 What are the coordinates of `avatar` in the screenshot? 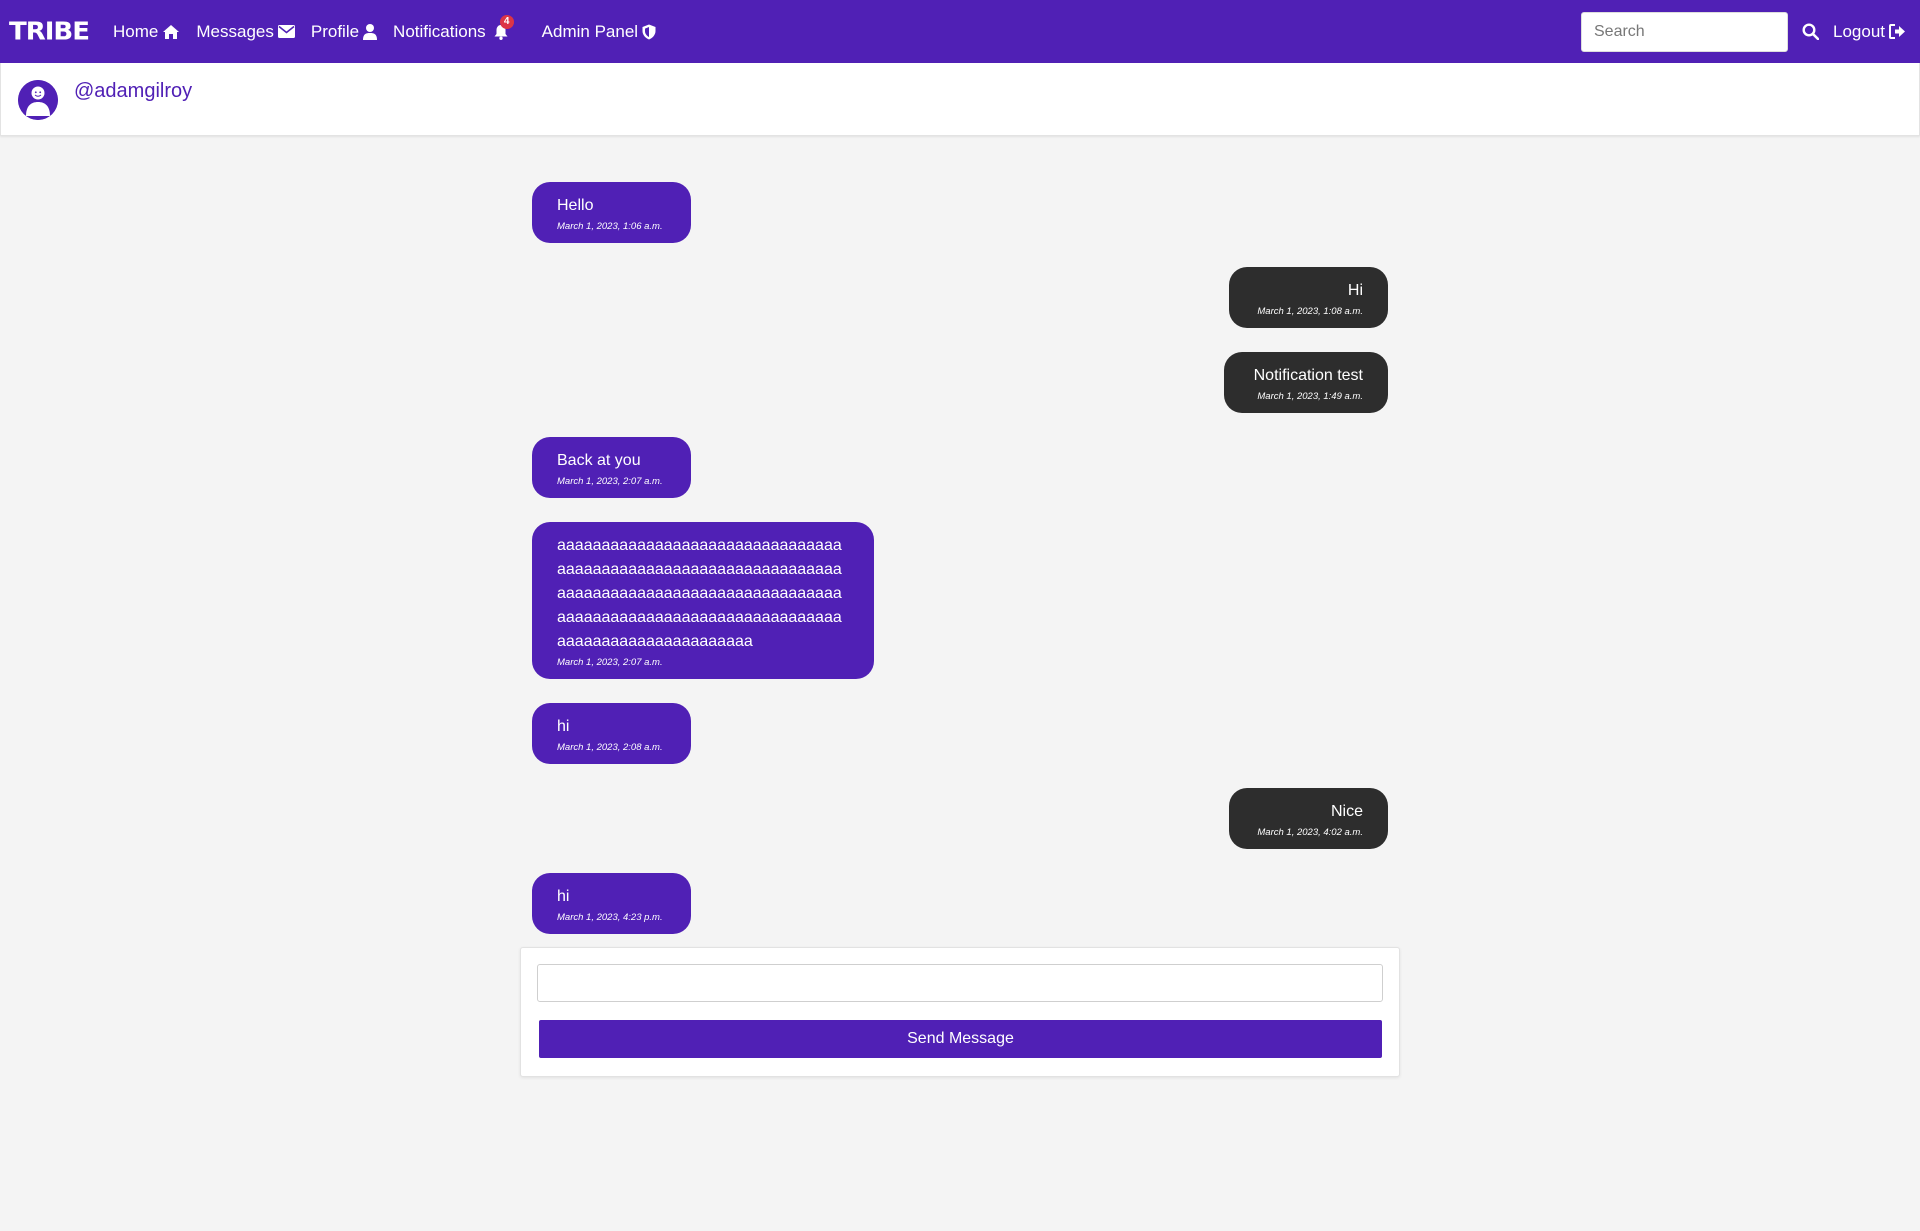 It's located at (38, 100).